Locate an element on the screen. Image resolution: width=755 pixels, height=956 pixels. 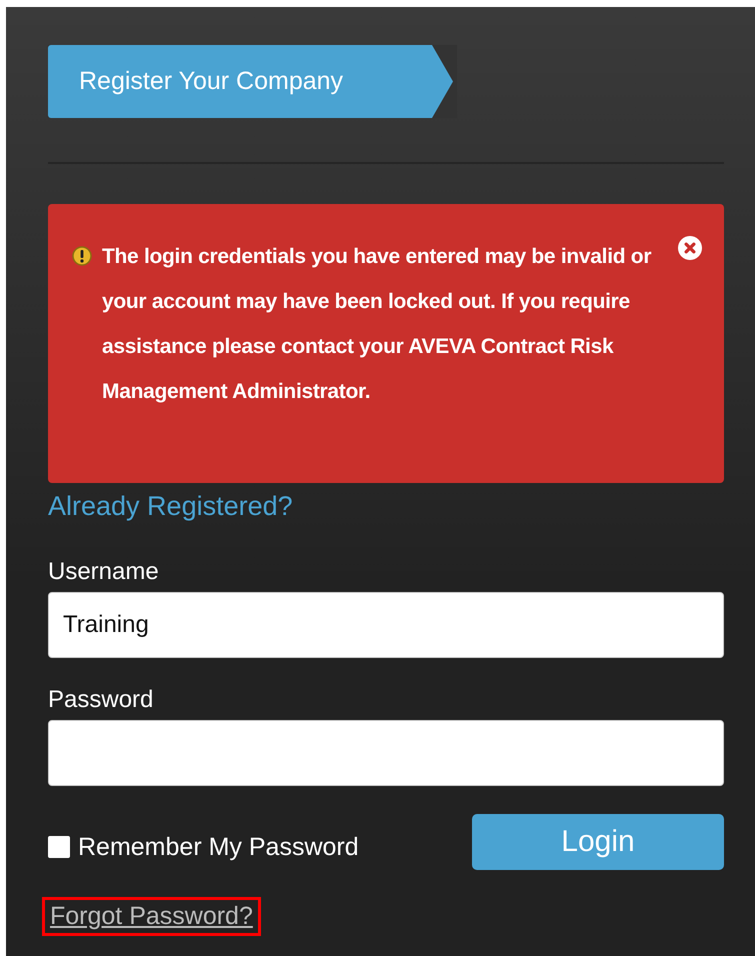
checkbox-label: Remember My Password is located at coordinates (218, 847).